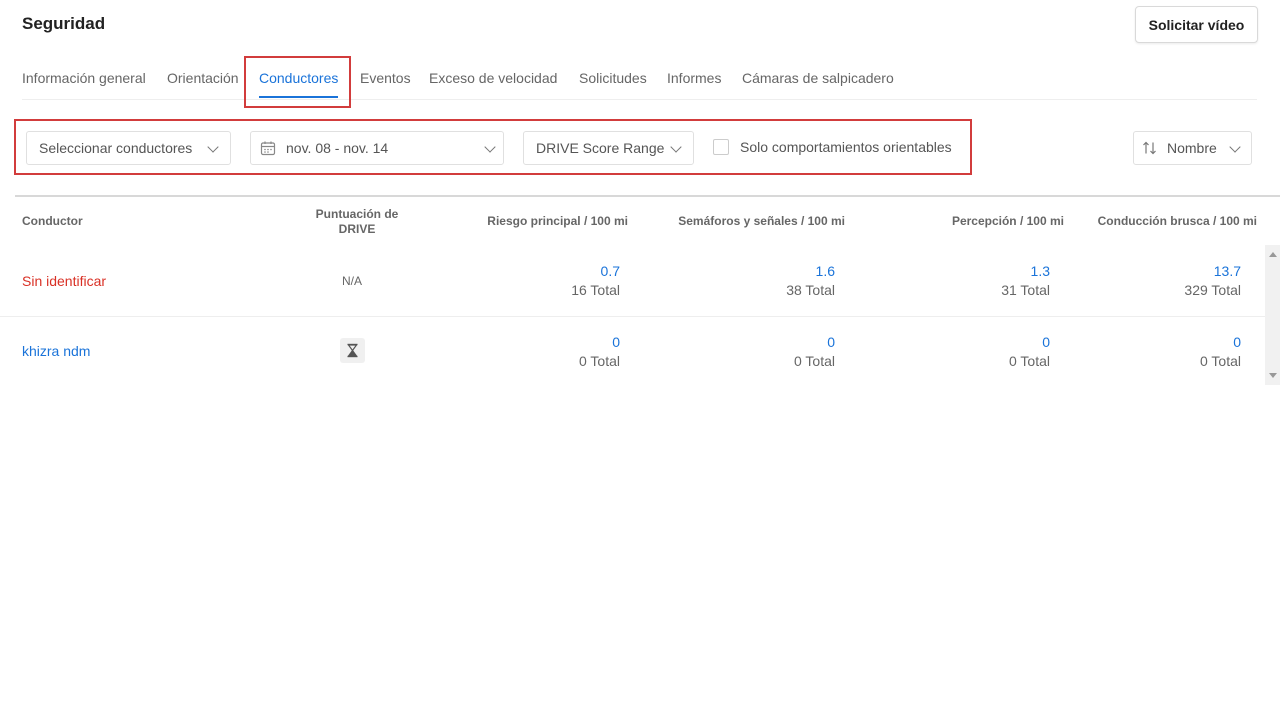 The image size is (1280, 718). What do you see at coordinates (600, 148) in the screenshot?
I see `score-range-label: DRIVE Score Range` at bounding box center [600, 148].